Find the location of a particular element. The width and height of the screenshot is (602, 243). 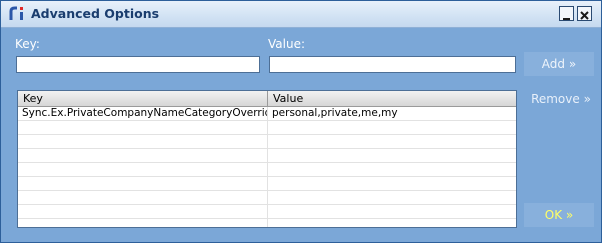

close-icon is located at coordinates (584, 13).